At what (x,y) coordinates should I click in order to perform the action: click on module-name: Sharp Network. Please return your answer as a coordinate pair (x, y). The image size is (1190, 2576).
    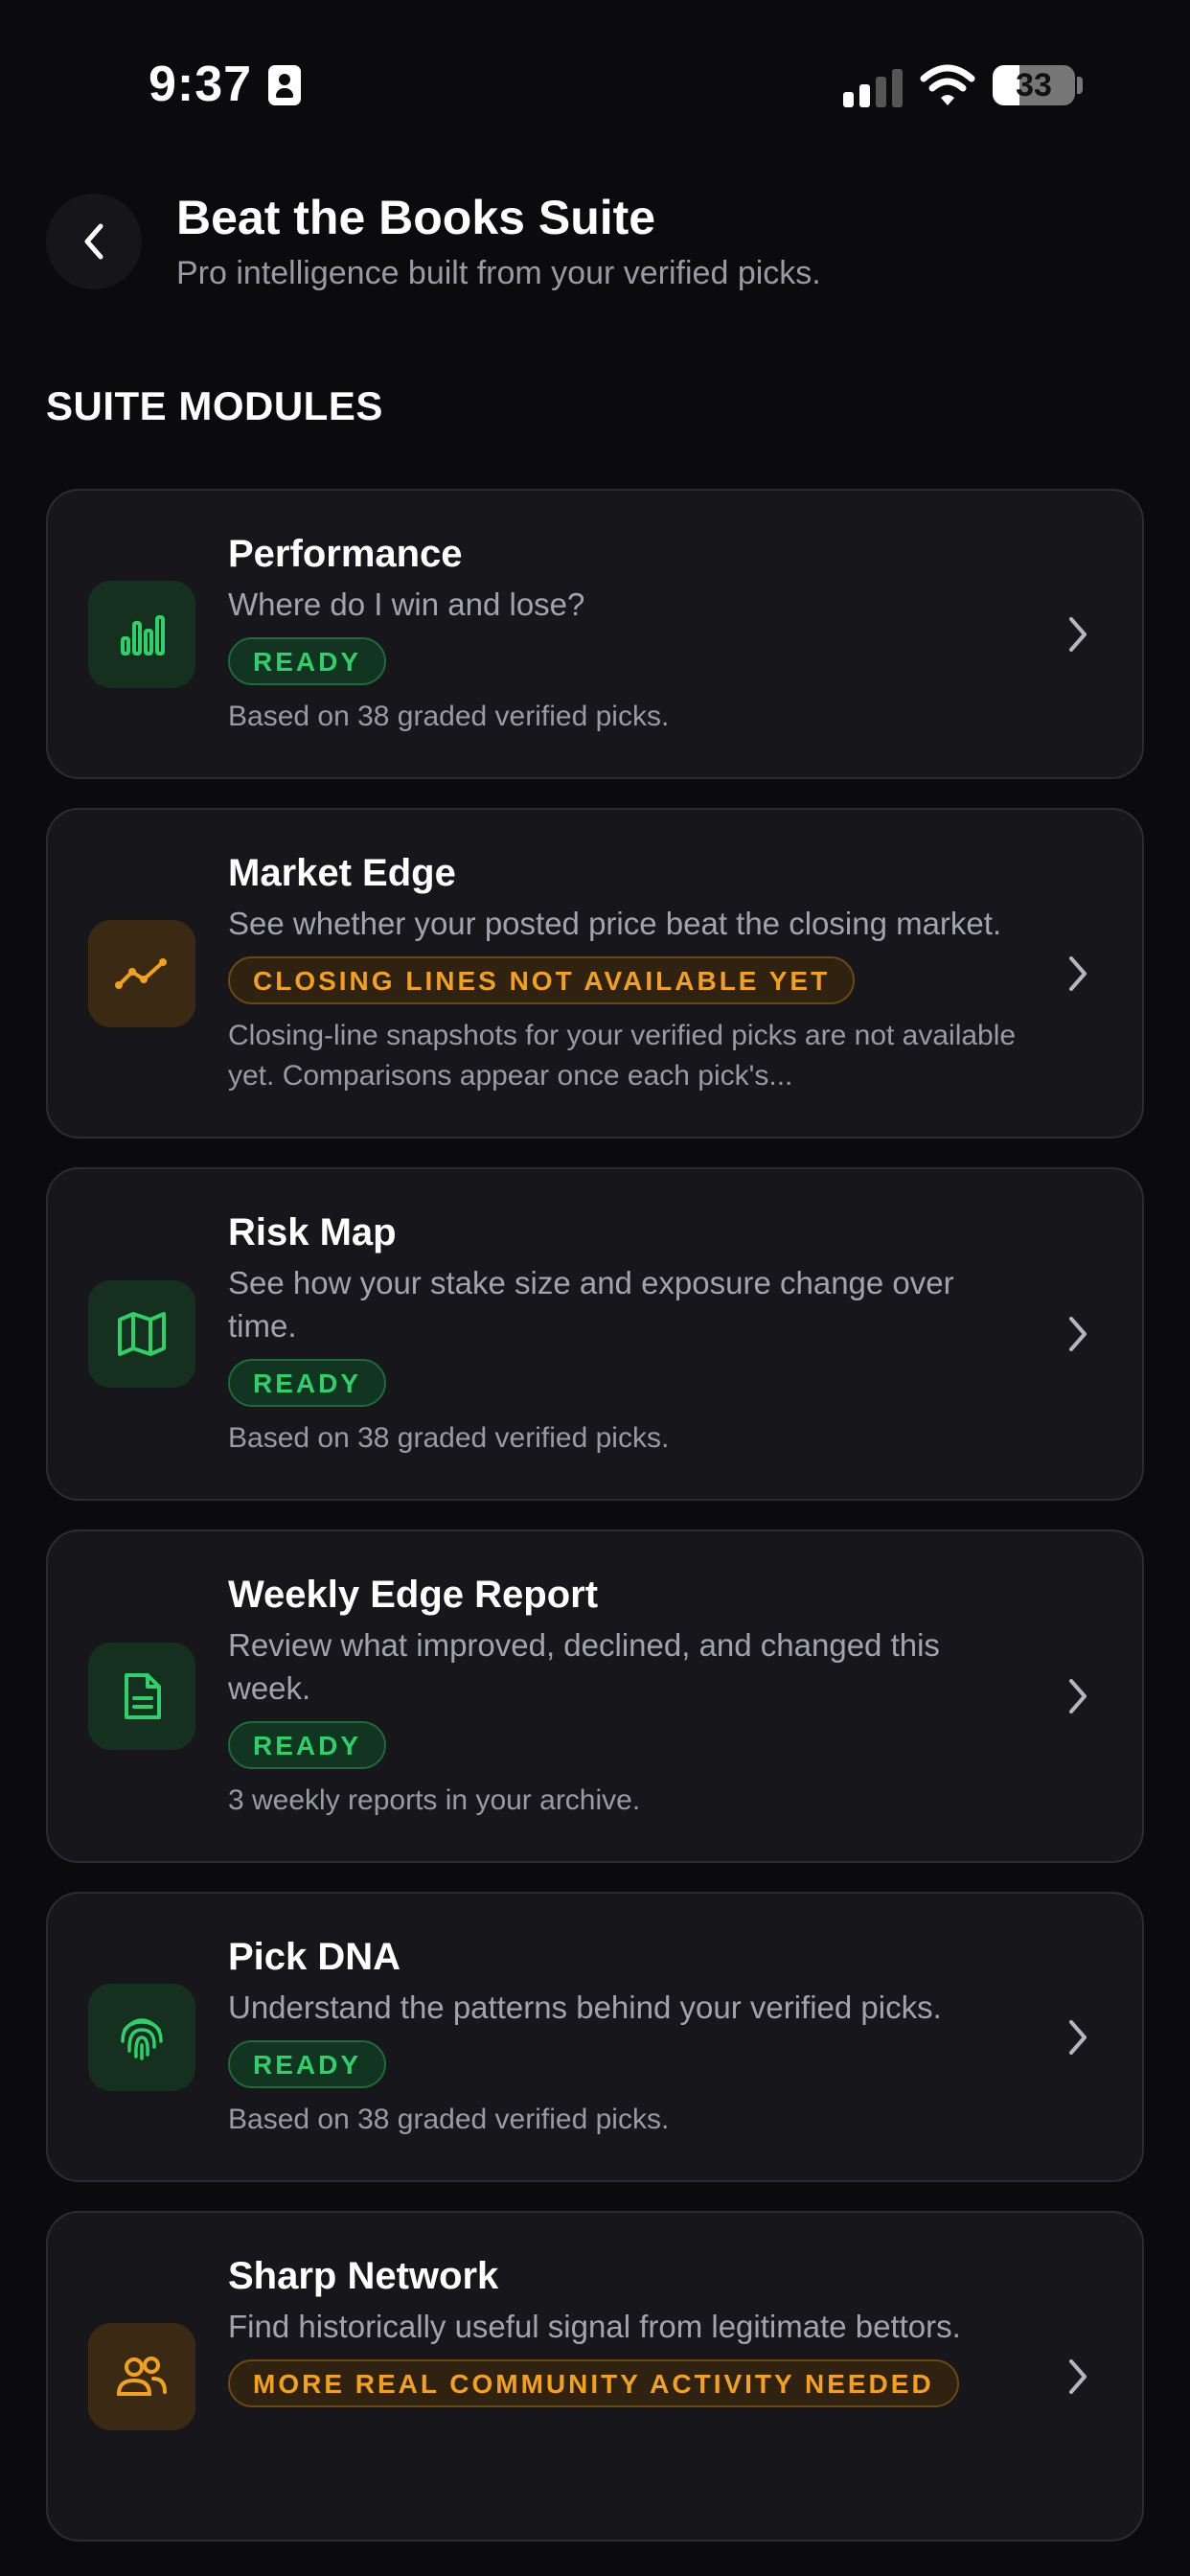
    Looking at the image, I should click on (364, 2276).